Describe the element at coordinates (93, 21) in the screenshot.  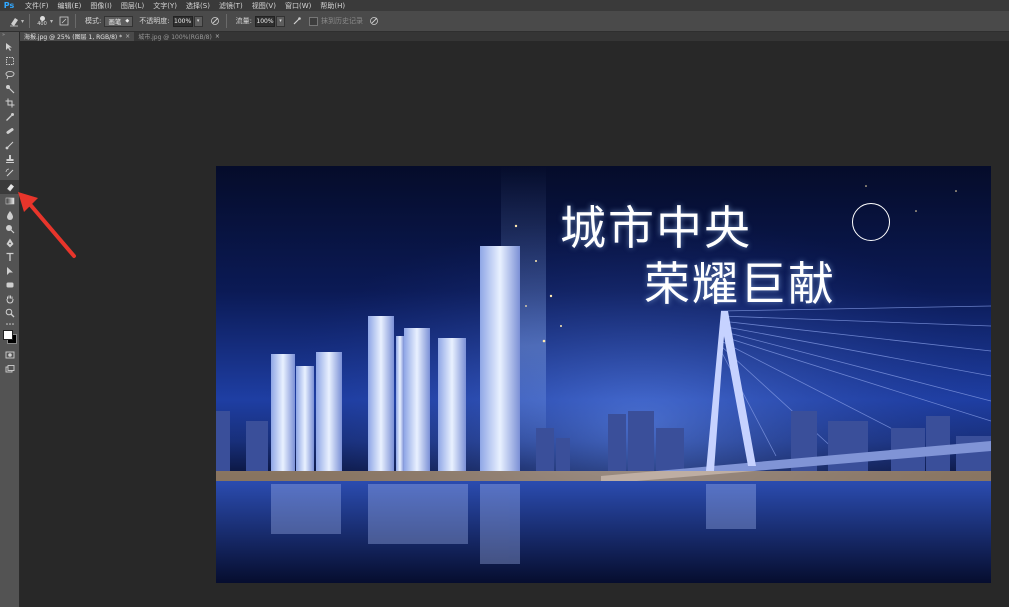
I see `mode-label: 模式:` at that location.